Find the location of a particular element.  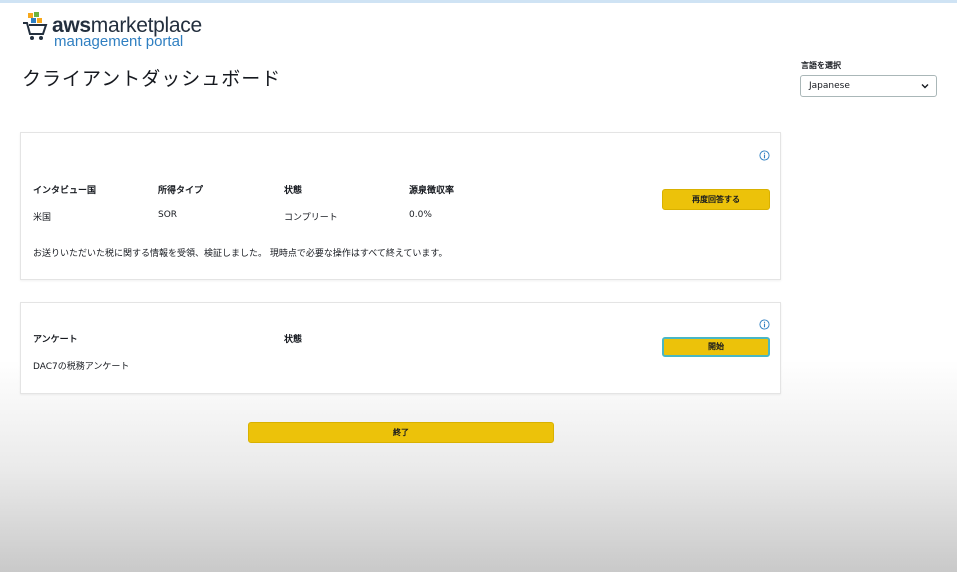

finish-button: 終了 is located at coordinates (401, 432).